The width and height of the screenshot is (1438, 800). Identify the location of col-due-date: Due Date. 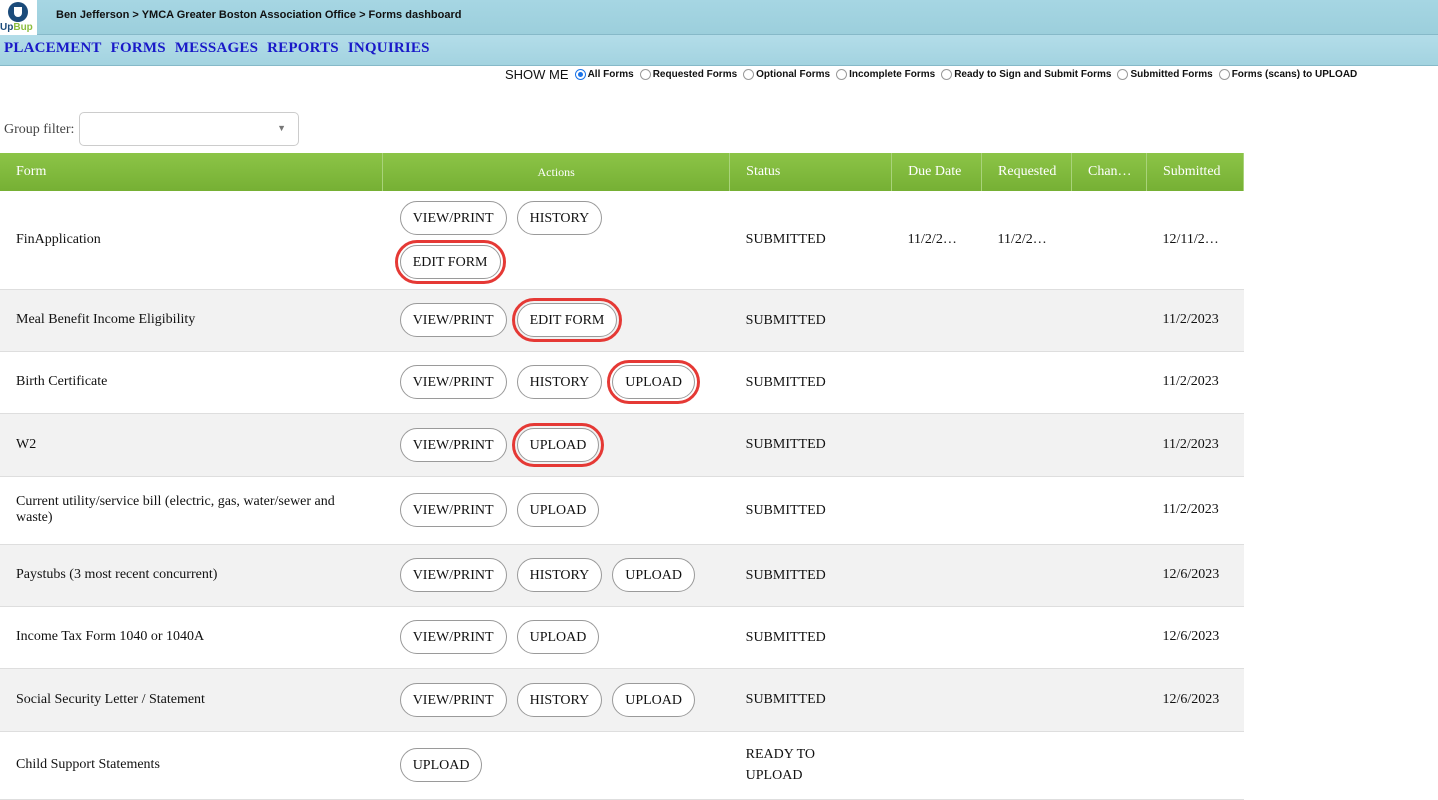
(937, 172).